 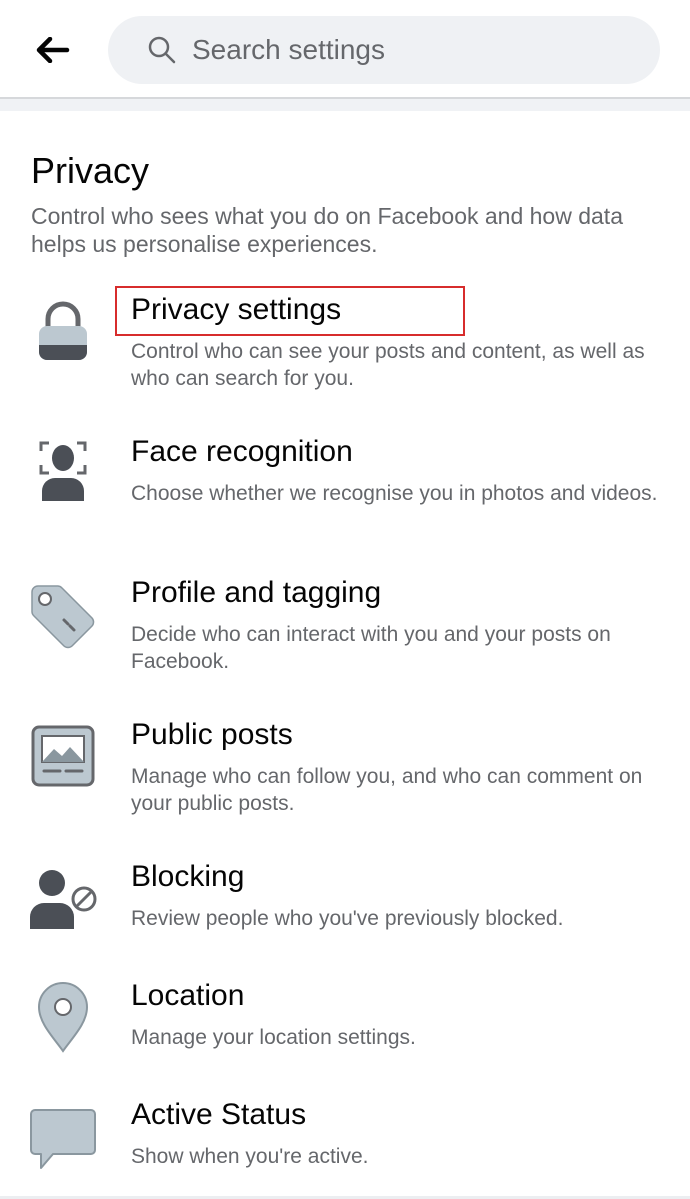 I want to click on face-recognition-icon, so click(x=63, y=470).